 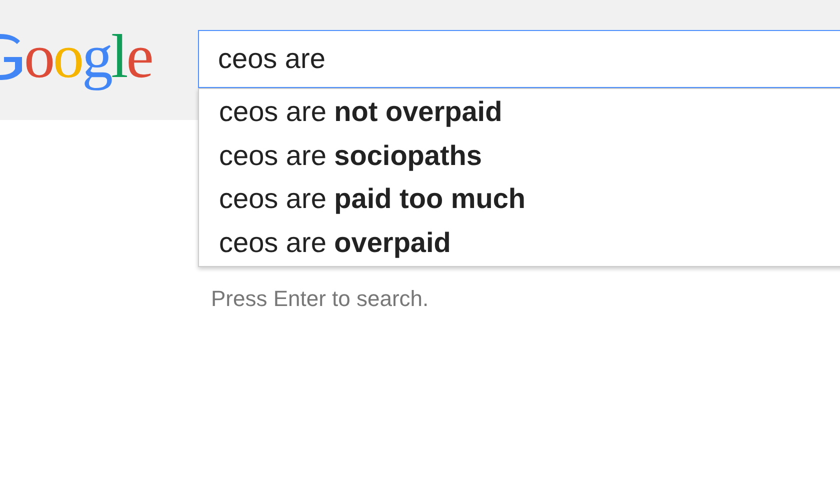 I want to click on google-logo: oogle, so click(x=88, y=57).